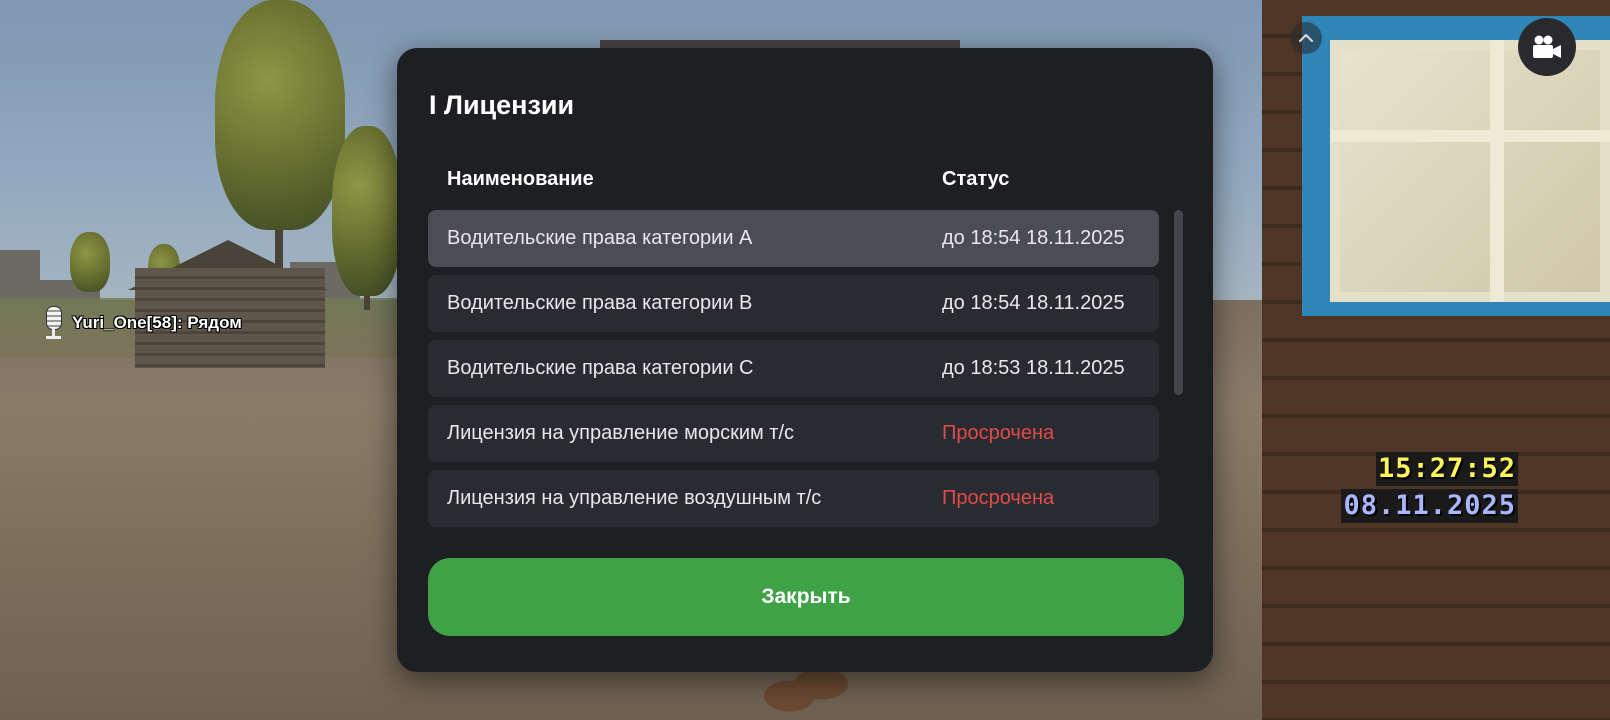 The width and height of the screenshot is (1610, 720). Describe the element at coordinates (621, 433) in the screenshot. I see `license-name: Лицензия на управление морским т/с` at that location.